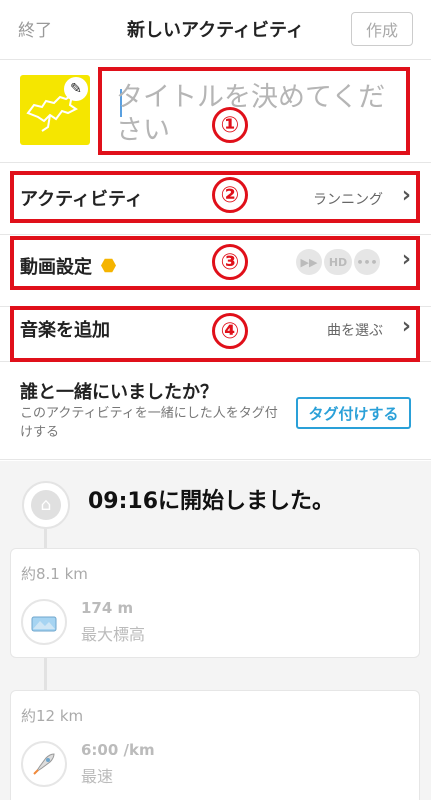 Image resolution: width=431 pixels, height=800 pixels. Describe the element at coordinates (230, 125) in the screenshot. I see `annotation-number-1: ①` at that location.